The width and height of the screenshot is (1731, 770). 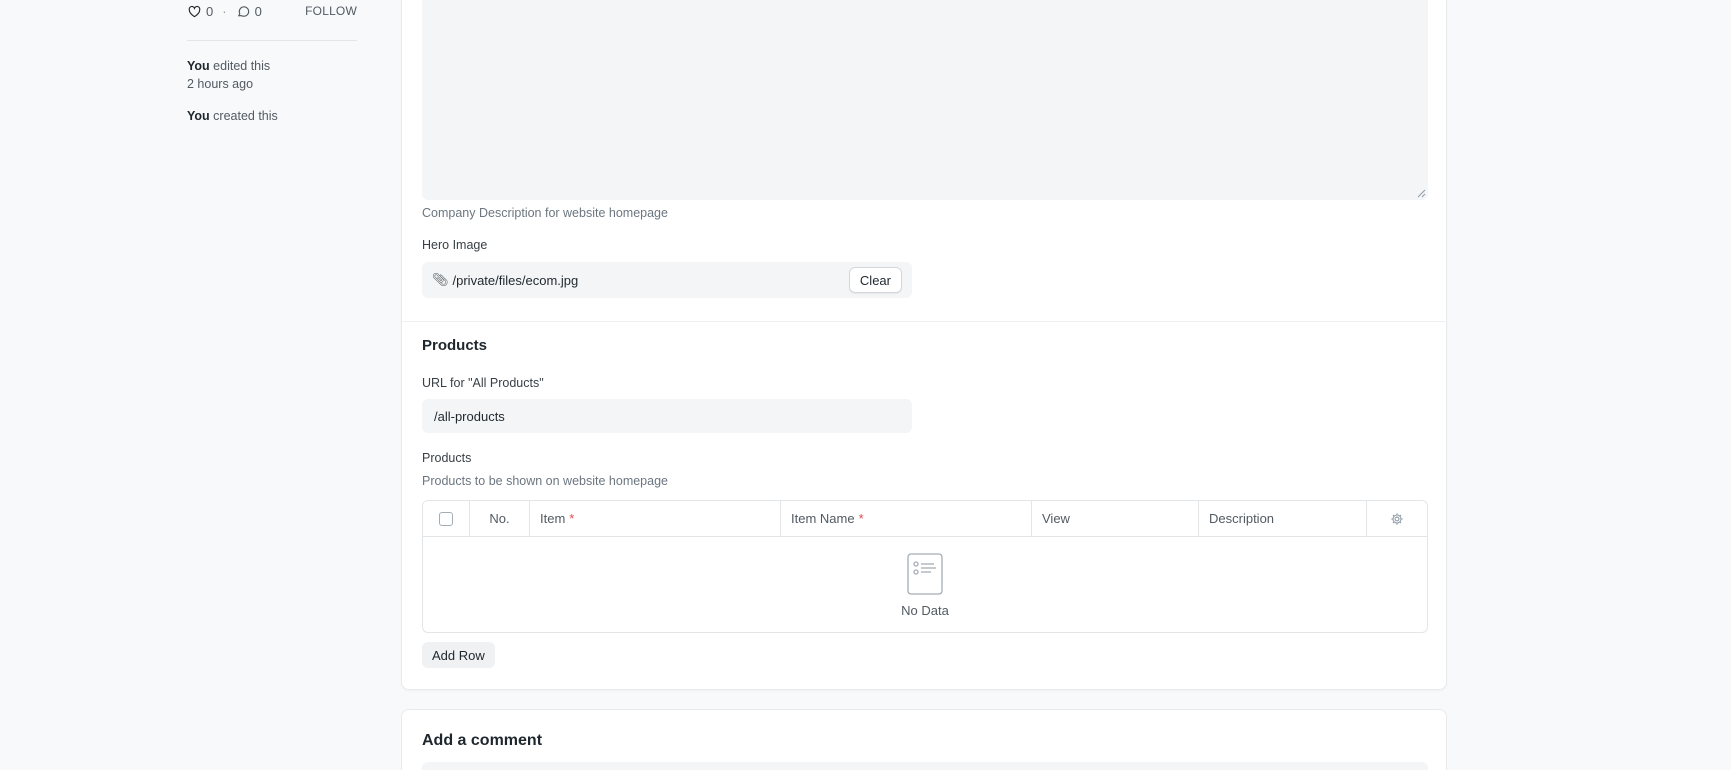 I want to click on table-empty-state: No Data, so click(x=925, y=584).